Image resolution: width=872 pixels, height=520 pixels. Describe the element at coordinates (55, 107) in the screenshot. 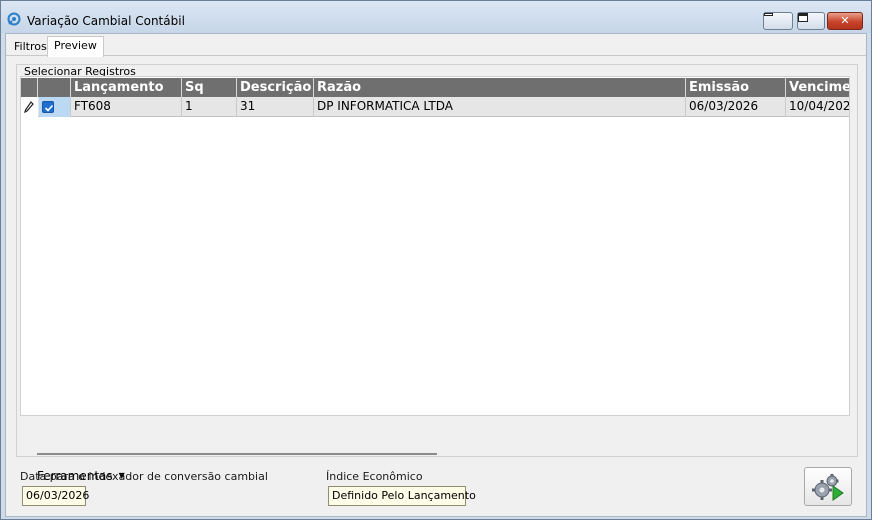

I see `row-select-cell` at that location.